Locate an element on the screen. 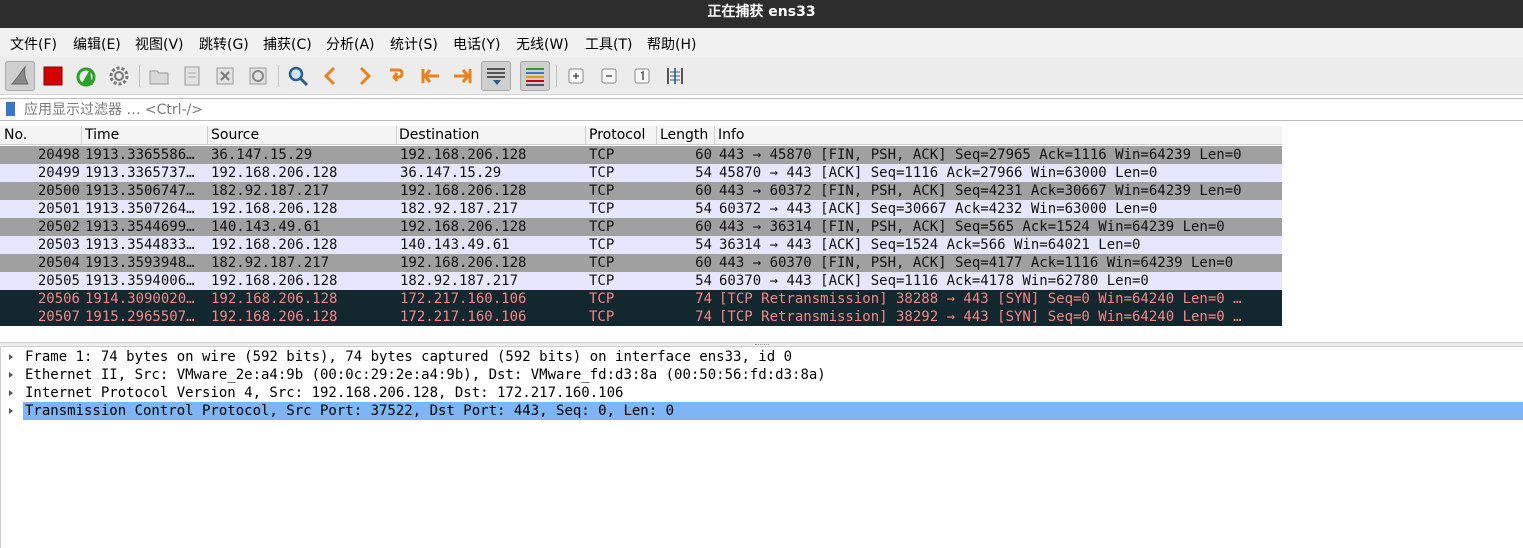  packet-no: 20498 is located at coordinates (58, 155).